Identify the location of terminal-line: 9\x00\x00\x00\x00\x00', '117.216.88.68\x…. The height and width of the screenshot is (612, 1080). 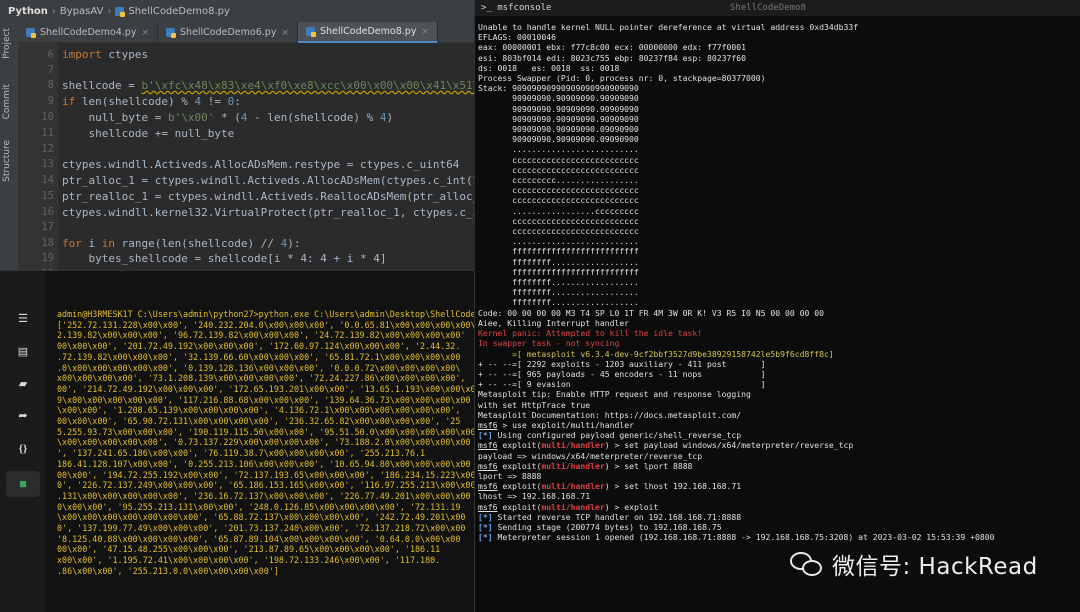
(264, 399).